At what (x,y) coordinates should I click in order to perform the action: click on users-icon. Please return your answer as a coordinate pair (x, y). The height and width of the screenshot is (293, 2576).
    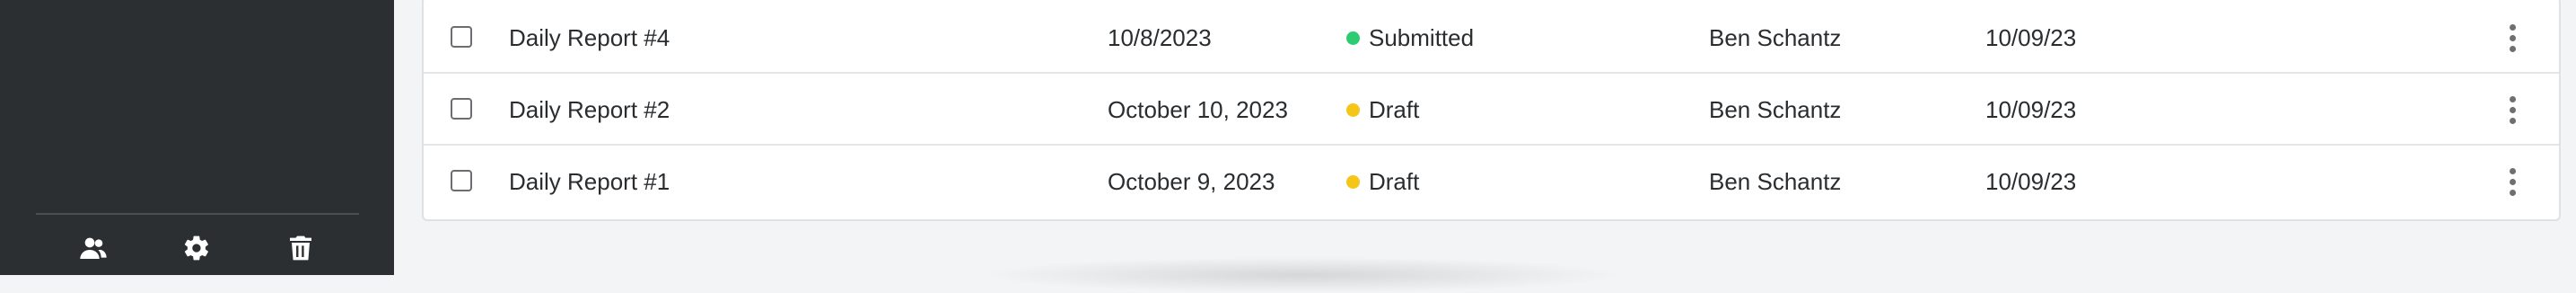
    Looking at the image, I should click on (93, 248).